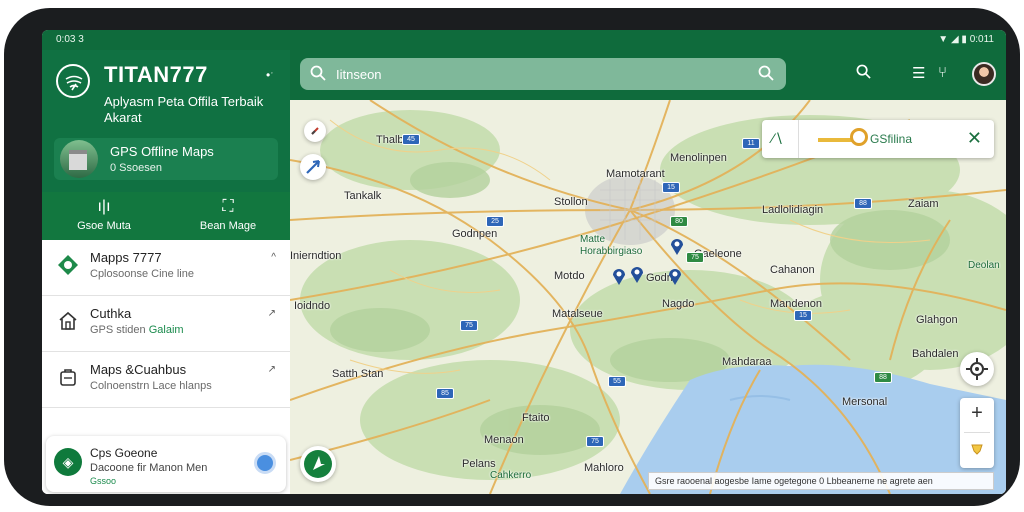  I want to click on list-item-mapps: Mapps 7777 Cplosoonse Cine line ^, so click(166, 268).